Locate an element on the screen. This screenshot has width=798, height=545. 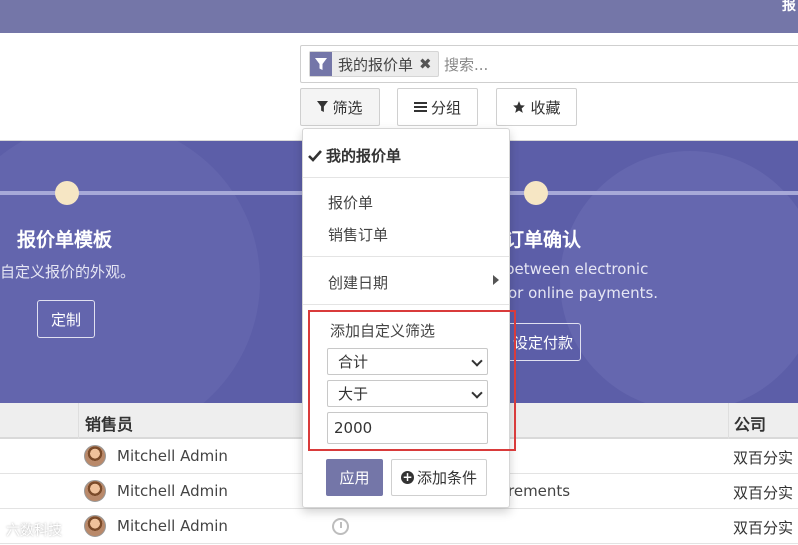
filter-button-label: 筛选 is located at coordinates (347, 107).